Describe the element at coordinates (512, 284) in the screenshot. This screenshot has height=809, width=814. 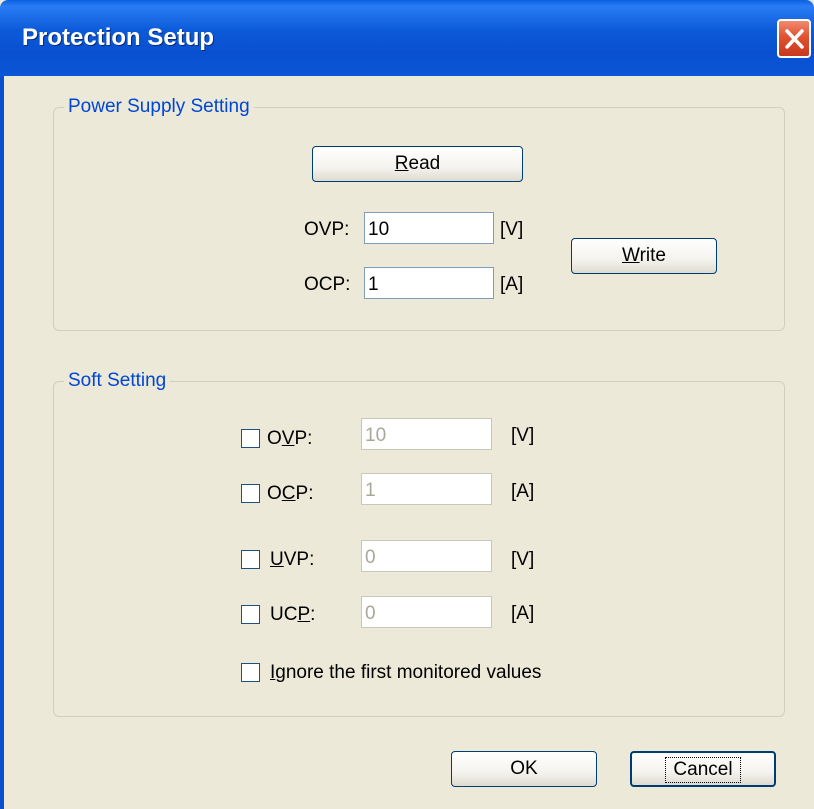
I see `ocp-unit: [A]` at that location.